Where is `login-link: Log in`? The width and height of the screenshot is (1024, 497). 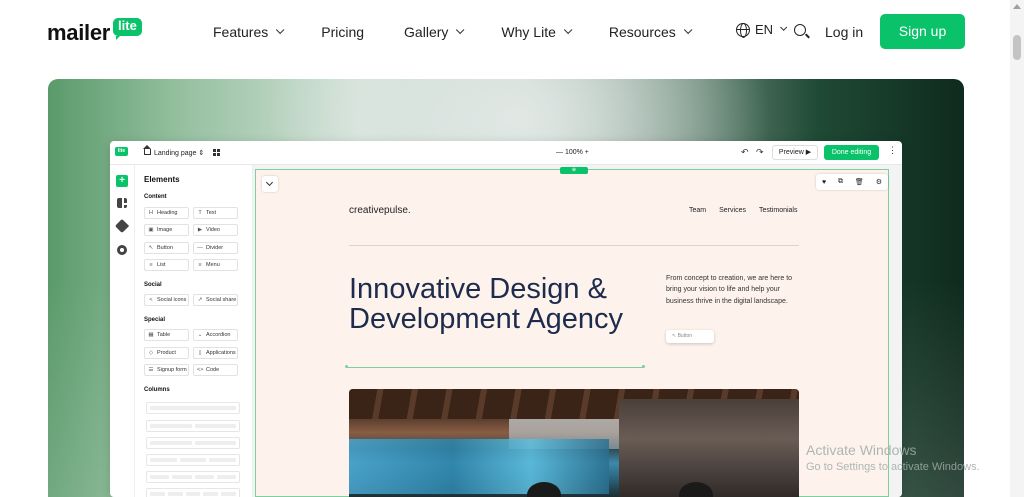
login-link: Log in is located at coordinates (844, 32).